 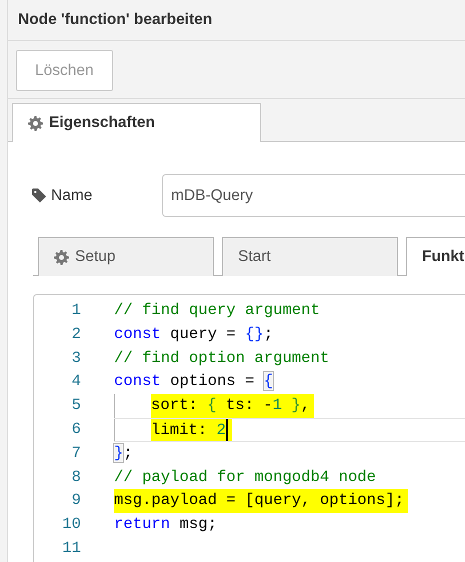 I want to click on line-number: 2, so click(x=75, y=334).